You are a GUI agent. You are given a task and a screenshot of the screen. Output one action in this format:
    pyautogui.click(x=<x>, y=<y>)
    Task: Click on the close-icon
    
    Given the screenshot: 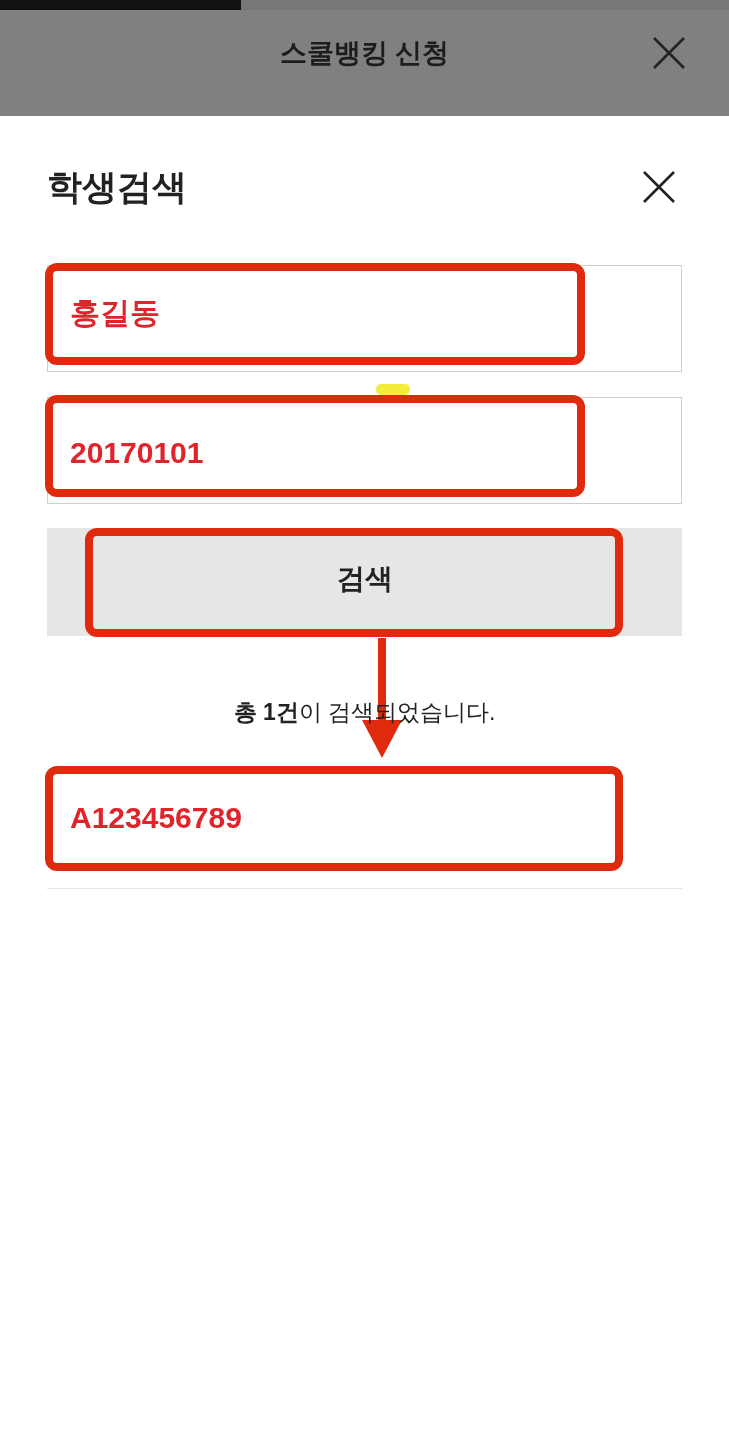 What is the action you would take?
    pyautogui.click(x=659, y=187)
    